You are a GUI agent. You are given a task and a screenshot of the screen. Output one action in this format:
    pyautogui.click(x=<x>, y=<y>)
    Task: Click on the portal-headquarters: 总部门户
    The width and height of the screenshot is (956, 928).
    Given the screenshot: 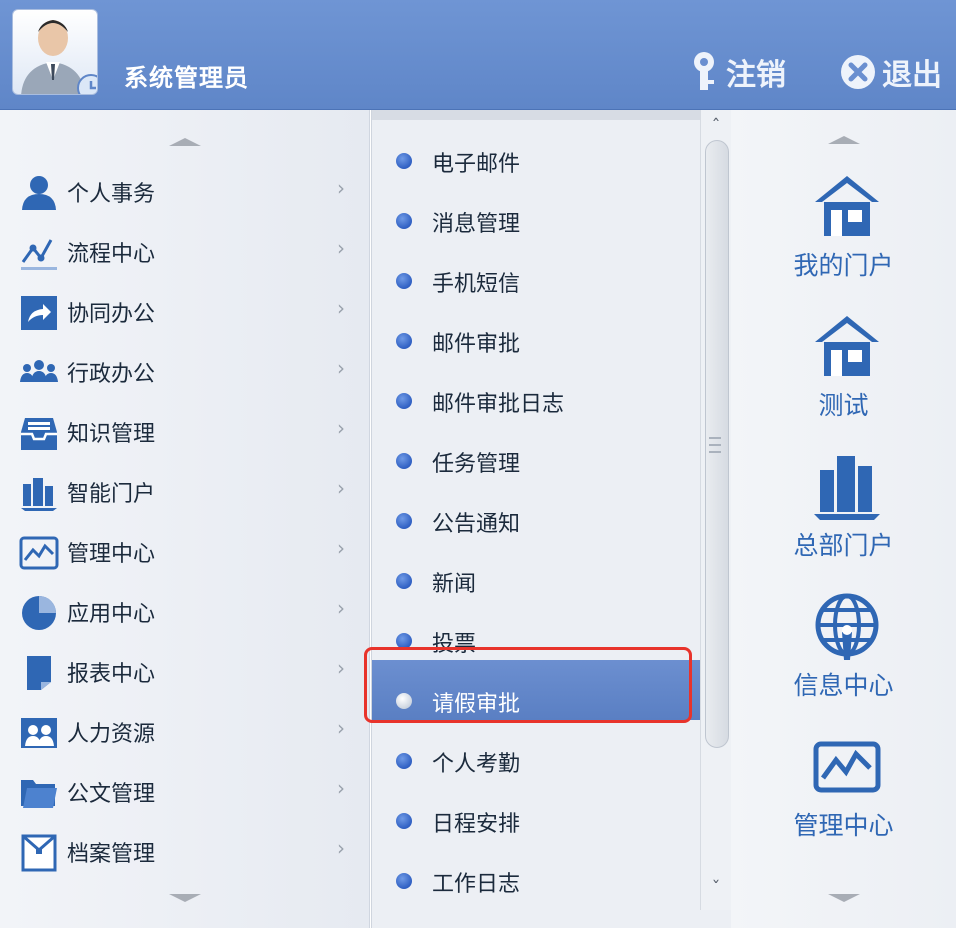 What is the action you would take?
    pyautogui.click(x=843, y=517)
    